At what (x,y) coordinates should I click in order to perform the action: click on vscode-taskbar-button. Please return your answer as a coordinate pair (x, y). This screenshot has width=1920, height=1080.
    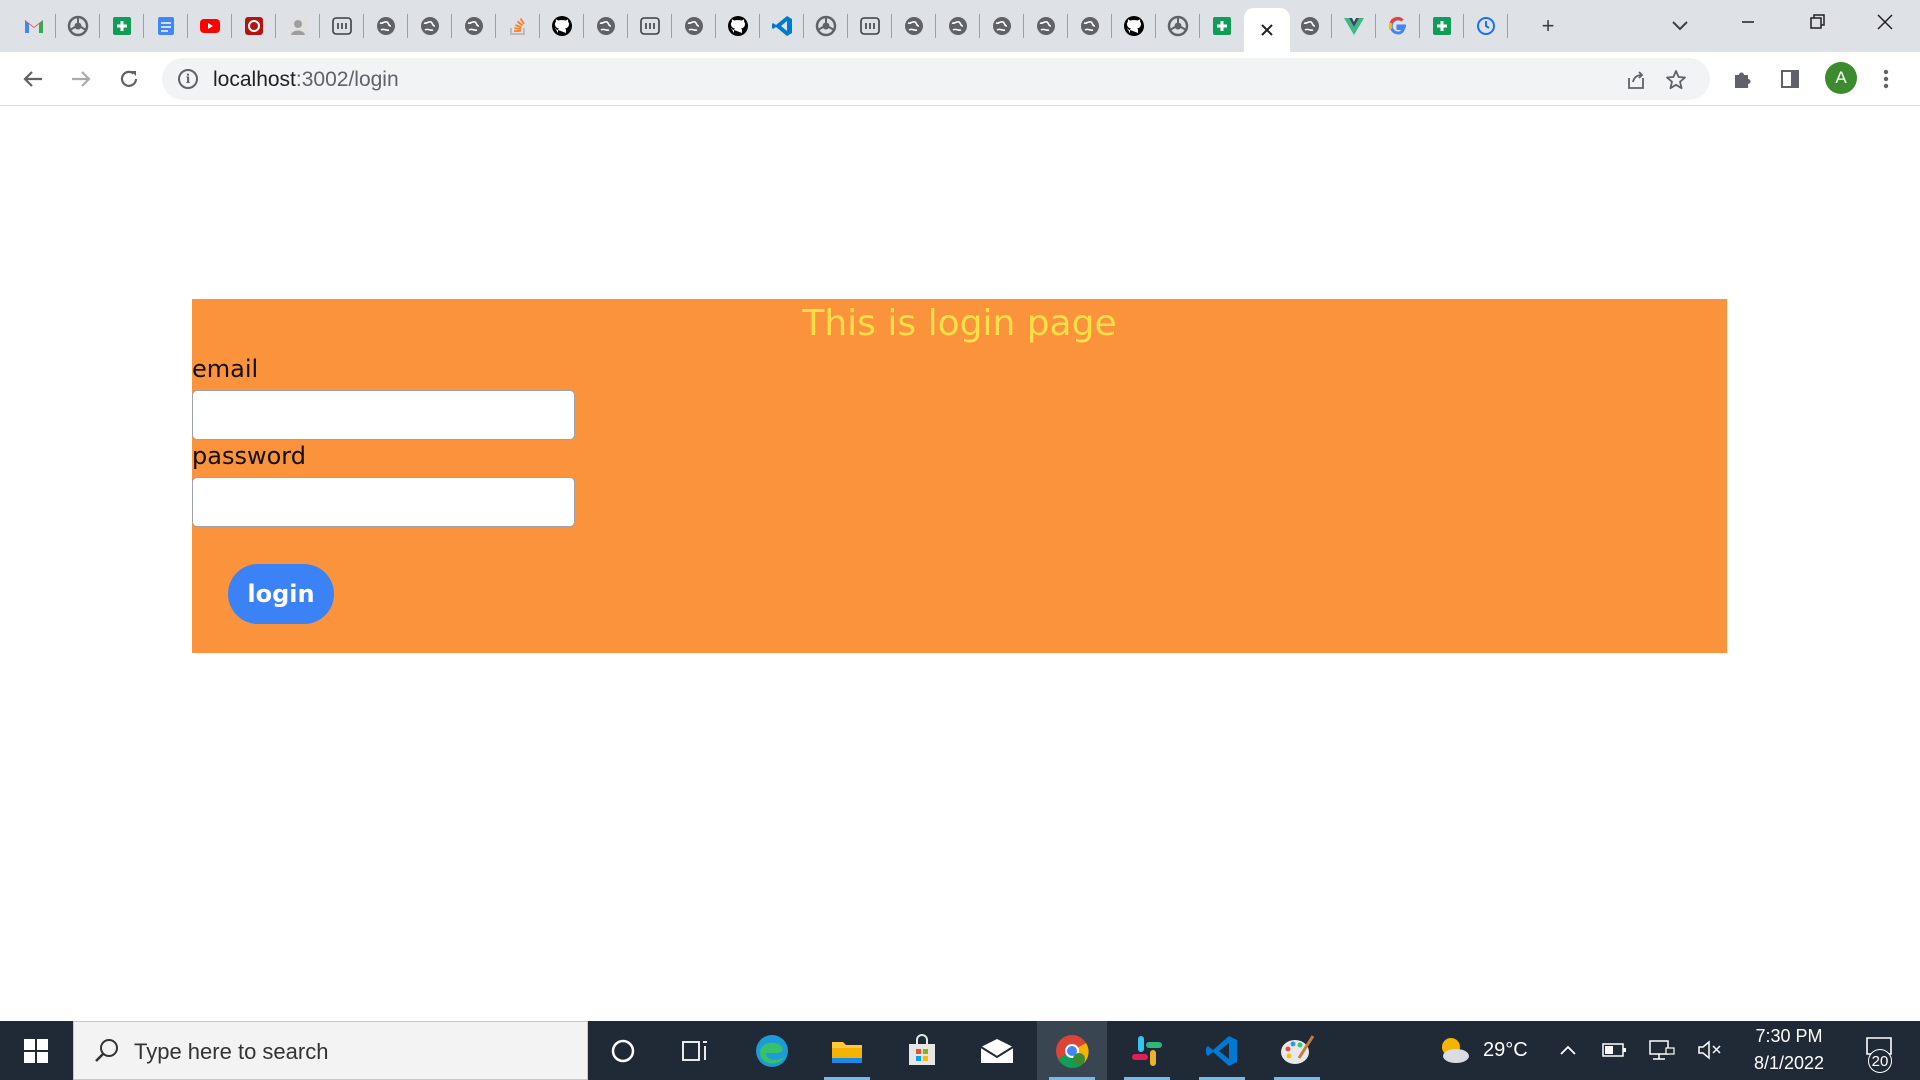
    Looking at the image, I should click on (1222, 1050).